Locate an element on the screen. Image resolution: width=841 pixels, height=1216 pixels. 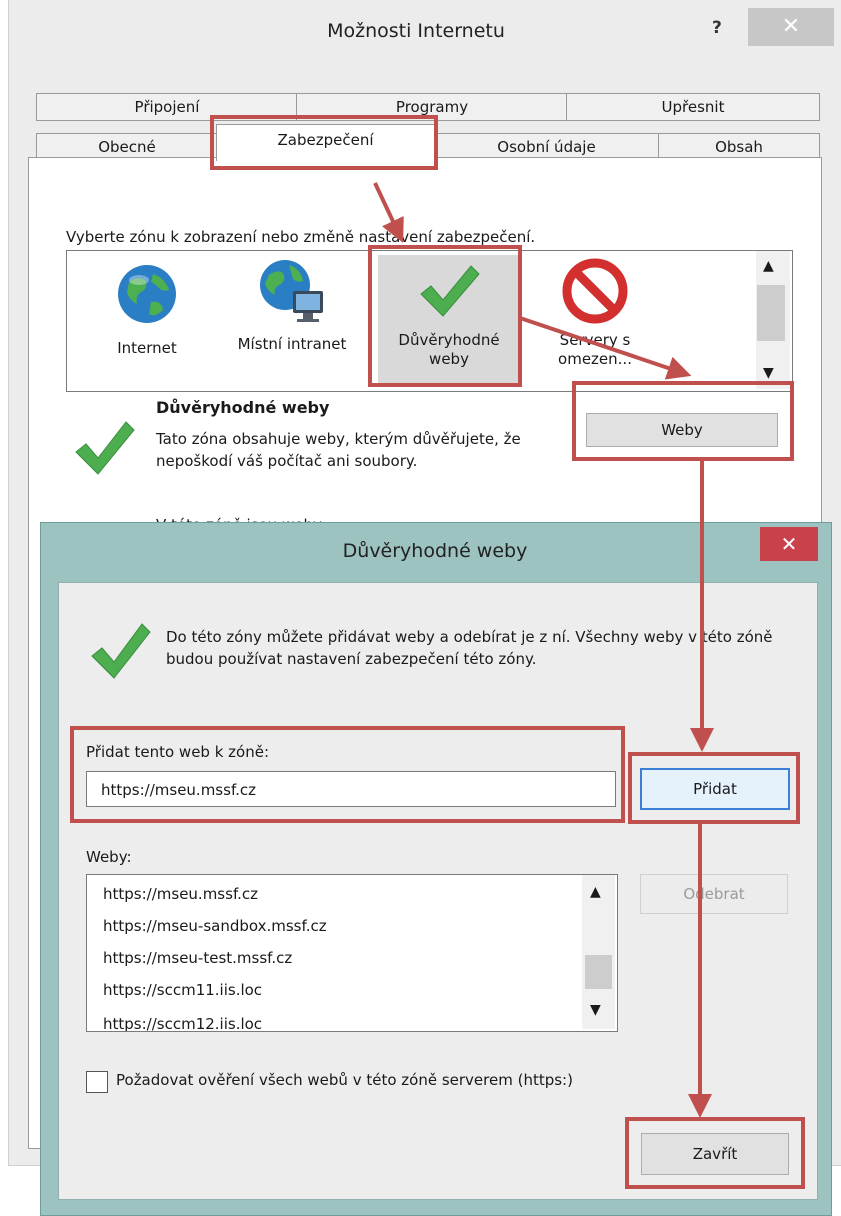
globe-icon is located at coordinates (147, 294).